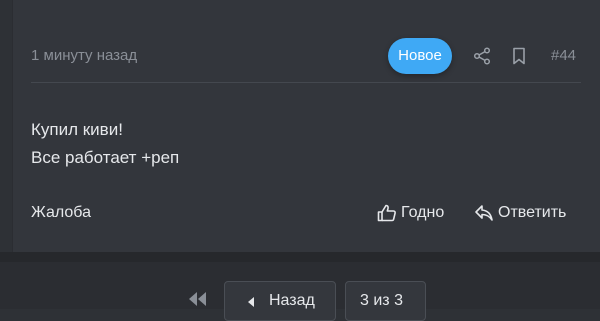 The image size is (600, 321). What do you see at coordinates (61, 213) in the screenshot?
I see `report-link: Жалоба` at bounding box center [61, 213].